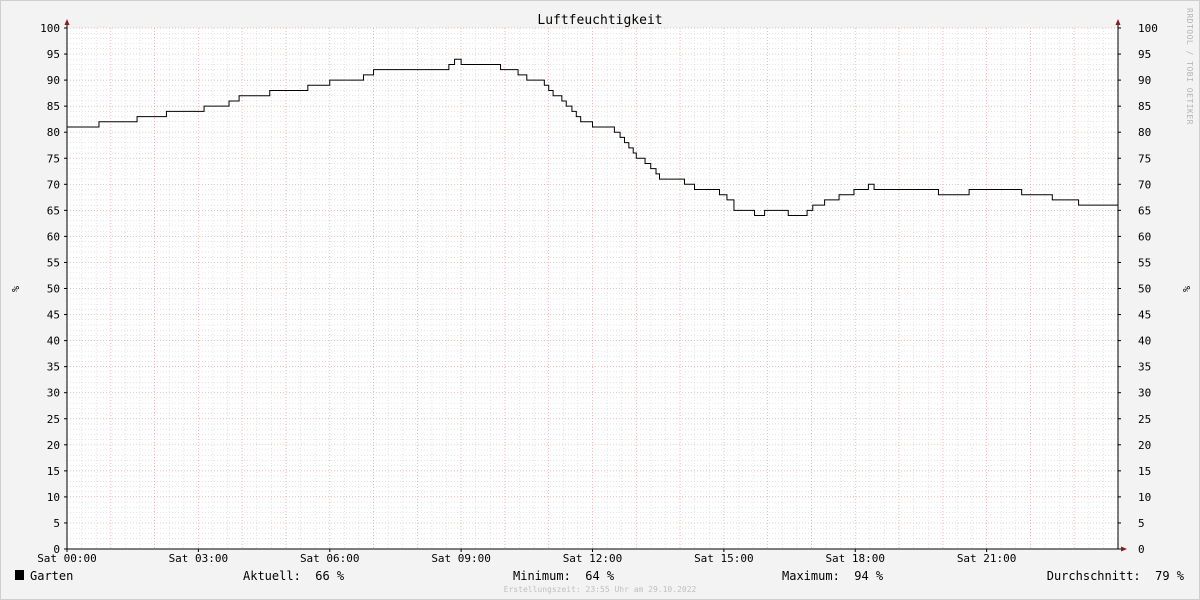 The image size is (1200, 600). What do you see at coordinates (600, 589) in the screenshot?
I see `creation-timestamp: Erstellungszeit: 23:55 Uhr am 29.10.2022` at bounding box center [600, 589].